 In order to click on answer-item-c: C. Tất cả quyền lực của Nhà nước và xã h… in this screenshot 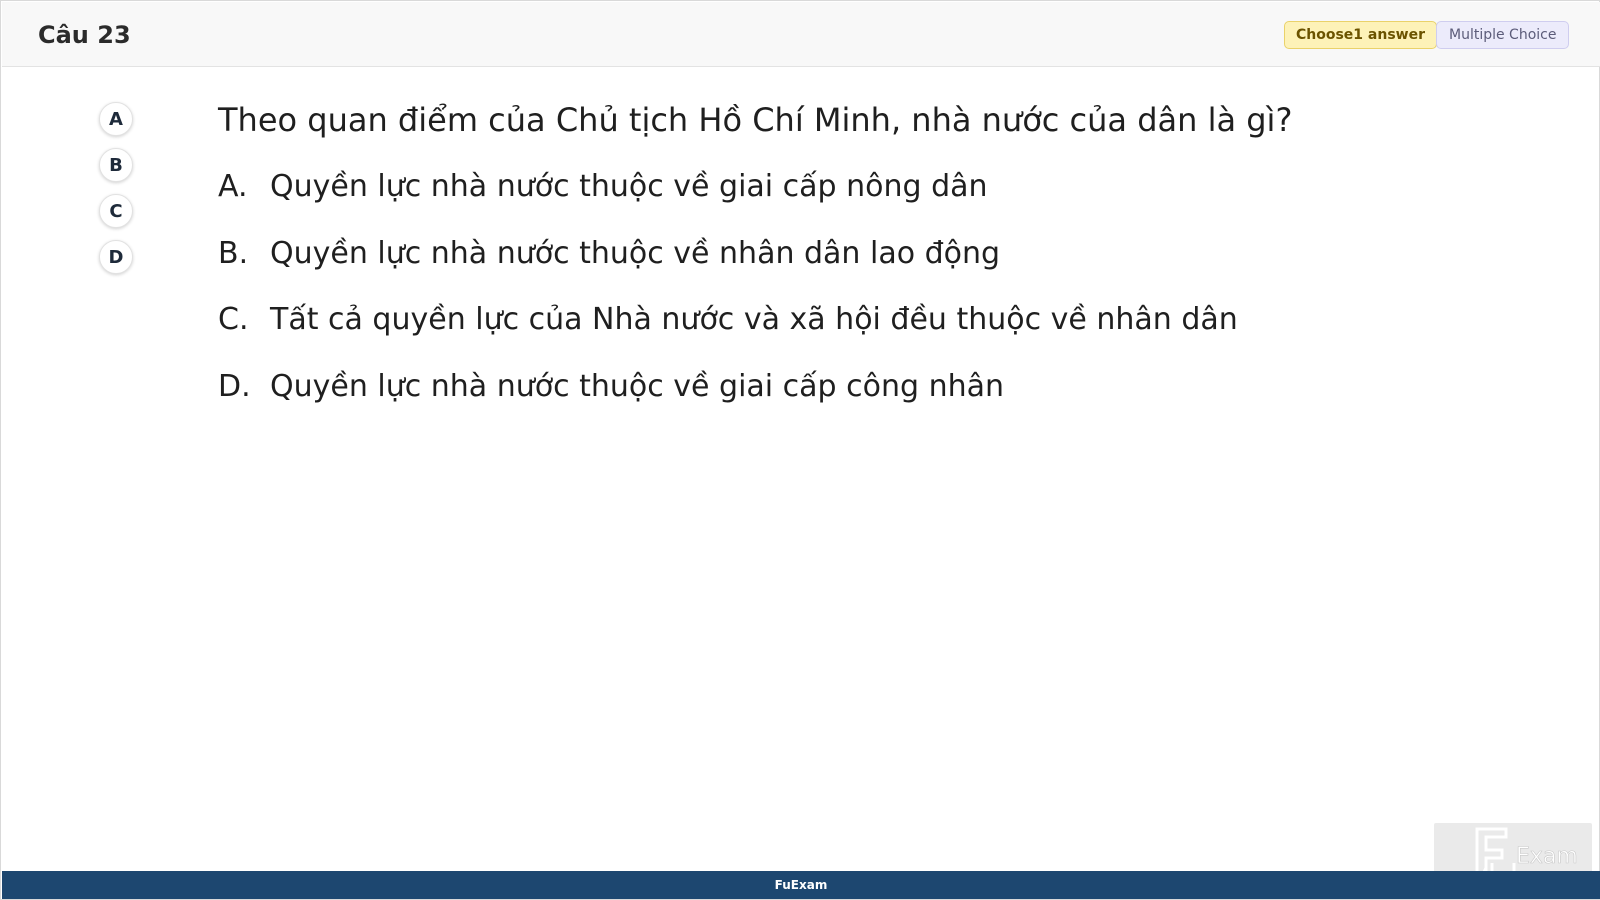, I will do `click(818, 335)`.